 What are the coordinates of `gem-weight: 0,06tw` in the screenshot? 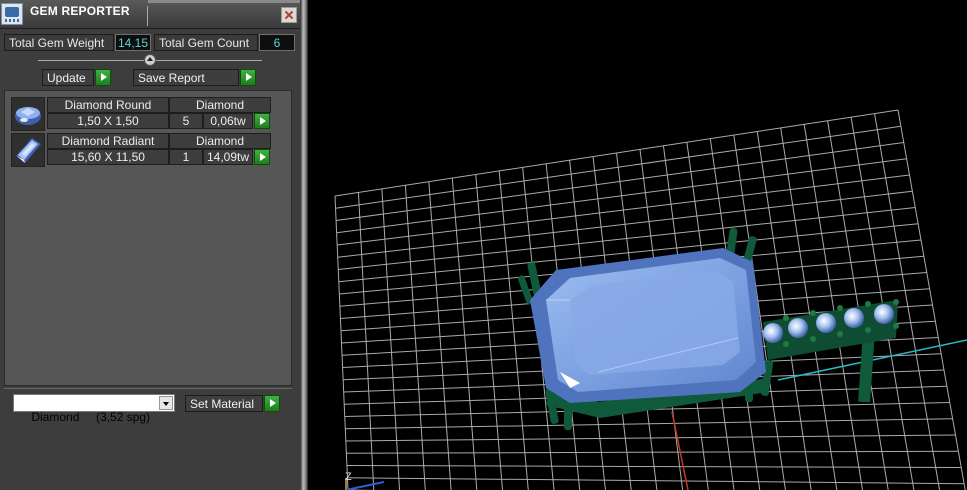 It's located at (228, 121).